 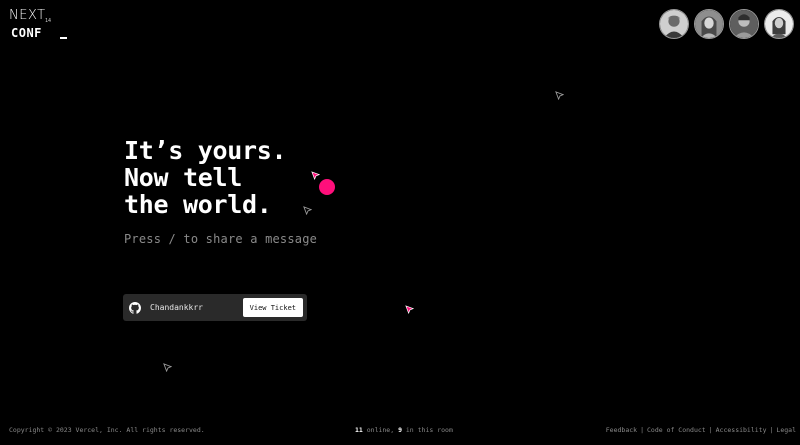 I want to click on hero-headline: It’s yours. Now tell the world., so click(x=220, y=177).